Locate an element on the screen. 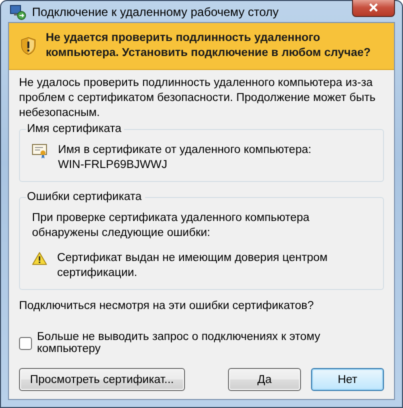 The image size is (403, 408). warning-heading: Не удается проверить подлинность удаленного компьютера. Установить подключение в любом случае? is located at coordinates (209, 46).